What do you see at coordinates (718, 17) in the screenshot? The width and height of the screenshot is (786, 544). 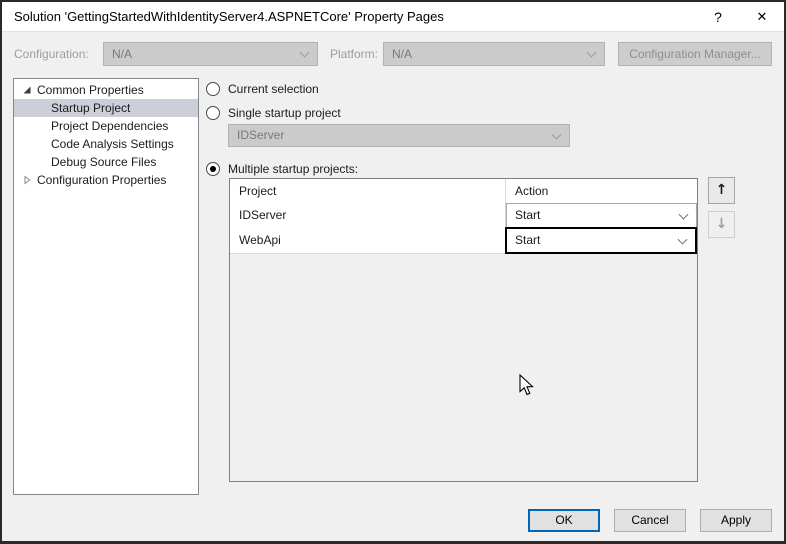 I see `help-button: ?` at bounding box center [718, 17].